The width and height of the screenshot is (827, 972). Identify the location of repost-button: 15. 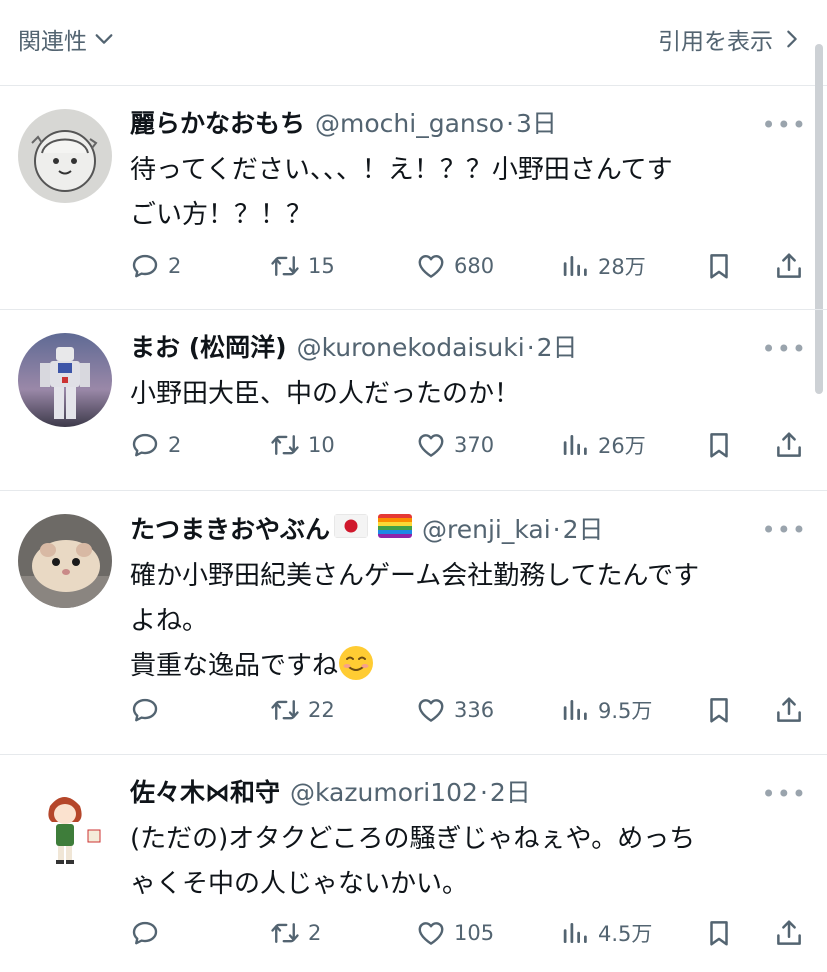
(302, 266).